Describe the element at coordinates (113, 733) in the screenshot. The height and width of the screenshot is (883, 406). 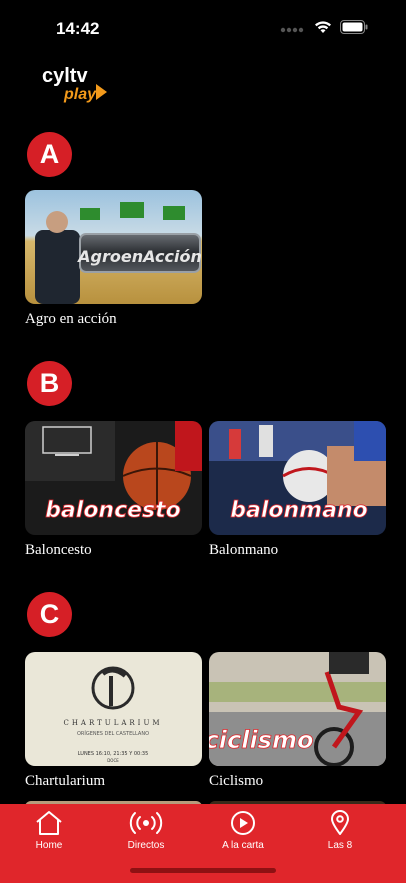
I see `thumbnail-subtitle: ORÍGENES DEL CASTELLANO` at that location.